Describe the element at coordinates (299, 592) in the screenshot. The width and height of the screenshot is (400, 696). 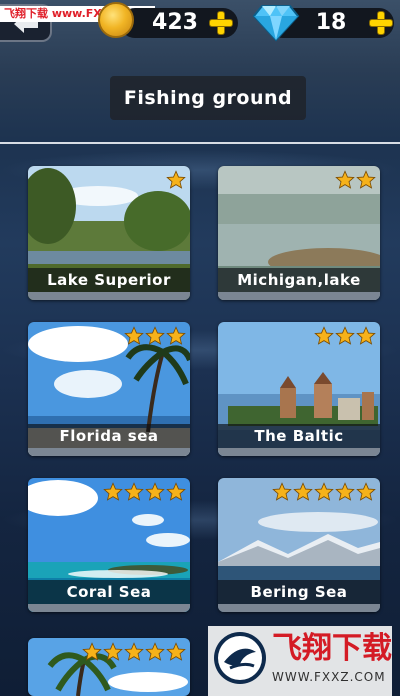
I see `ground-name: Bering Sea` at that location.